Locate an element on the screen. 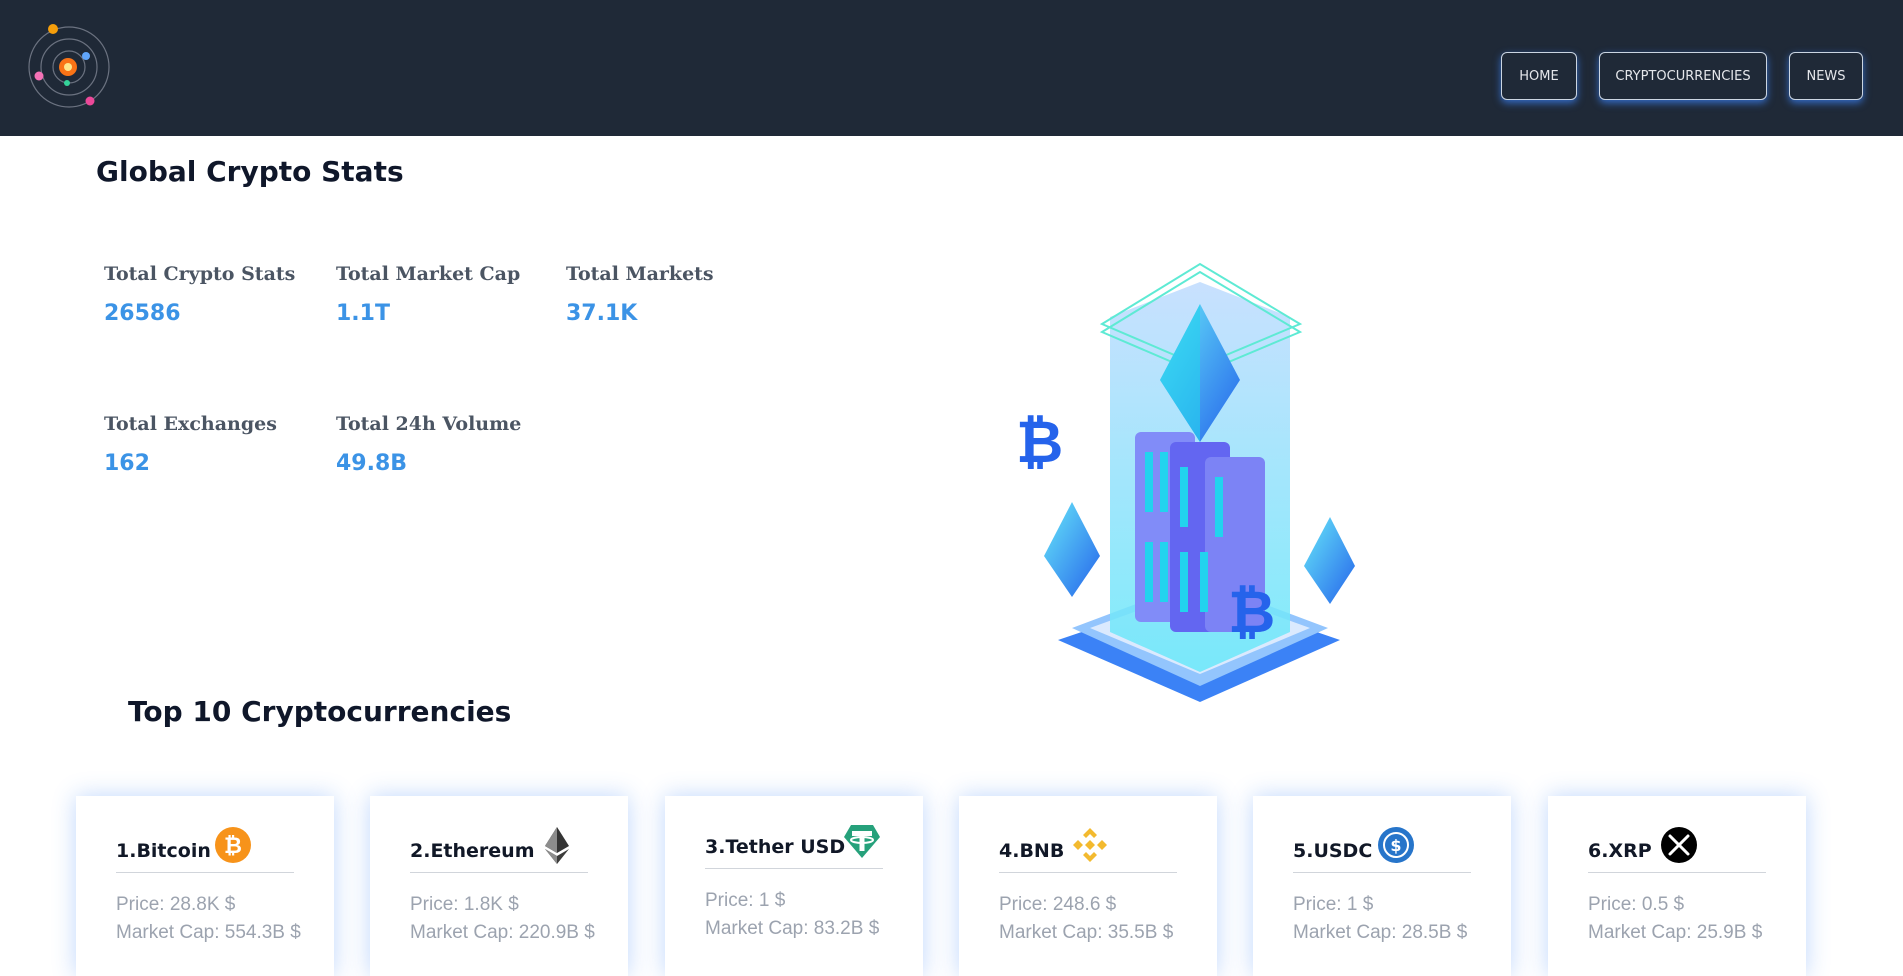  coin-price: Price: 0.5 $ is located at coordinates (1636, 904).